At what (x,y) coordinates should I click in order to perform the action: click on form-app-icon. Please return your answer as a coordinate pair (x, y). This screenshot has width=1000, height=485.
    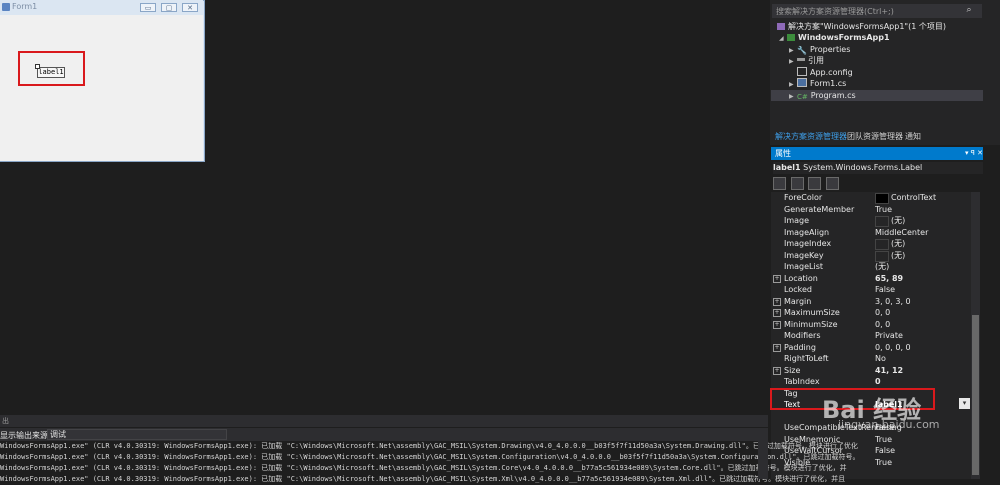
    Looking at the image, I should click on (6, 7).